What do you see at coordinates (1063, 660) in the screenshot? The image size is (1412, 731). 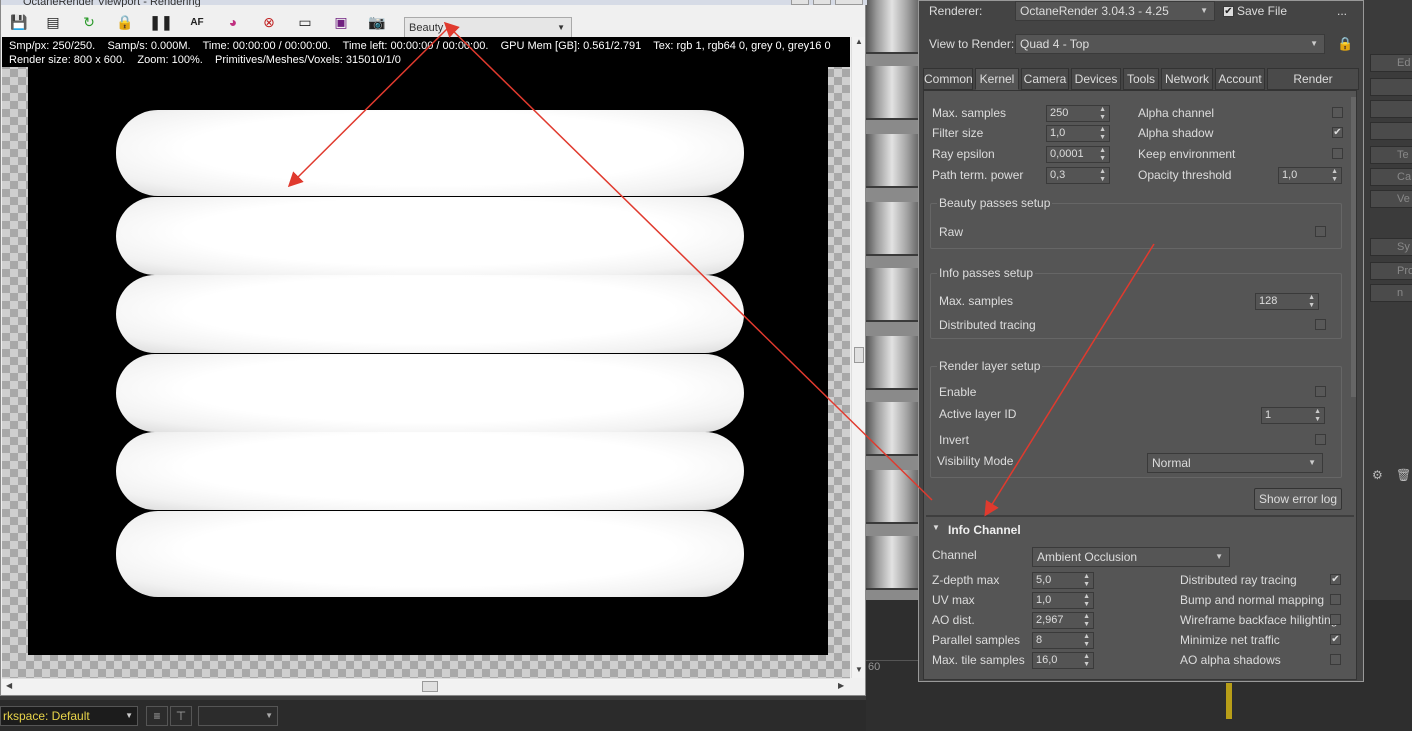 I see `max-tile-samples-spinner: 16,0 ▲ ▼` at bounding box center [1063, 660].